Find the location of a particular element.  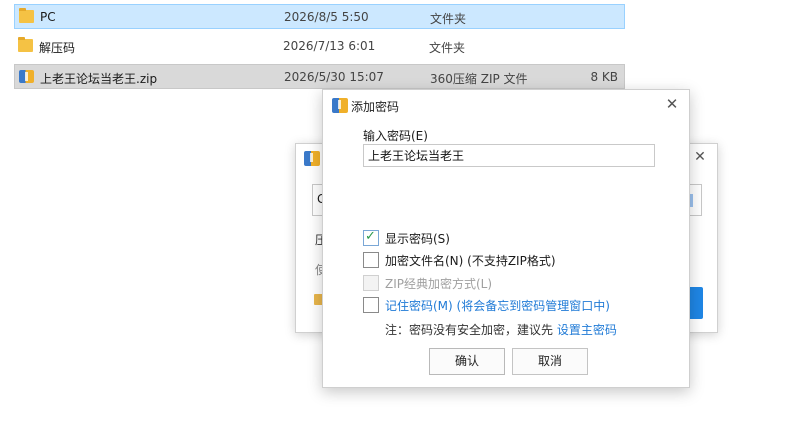

confirm-button: 确认 is located at coordinates (467, 361).